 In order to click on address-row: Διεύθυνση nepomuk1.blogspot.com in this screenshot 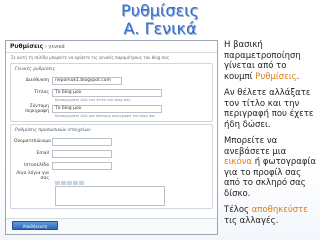, I will do `click(111, 80)`.